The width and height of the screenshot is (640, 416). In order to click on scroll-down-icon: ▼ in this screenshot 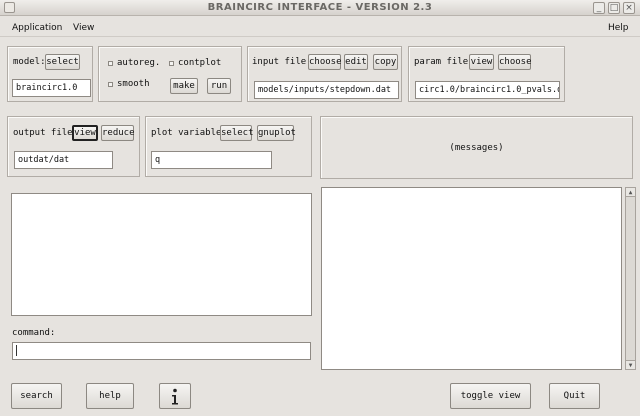, I will do `click(630, 364)`.